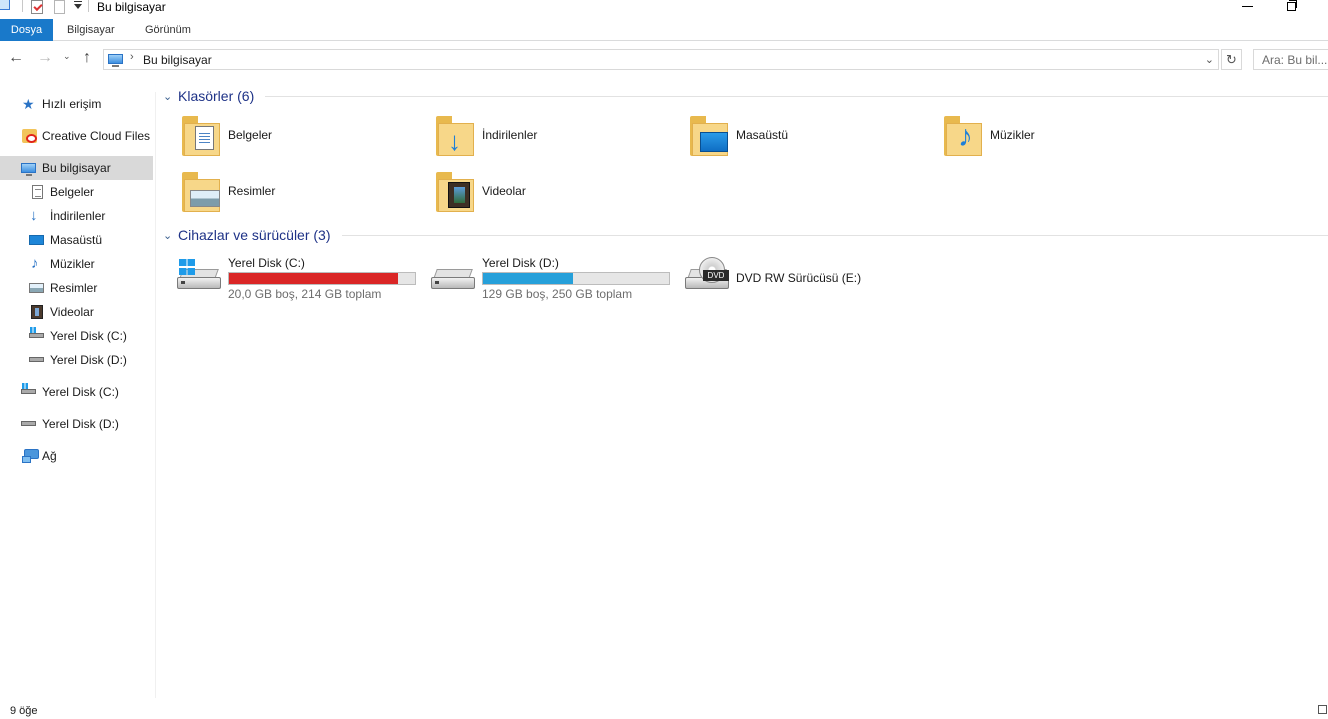 This screenshot has height=719, width=1328. Describe the element at coordinates (28, 104) in the screenshot. I see `star-icon: ★` at that location.